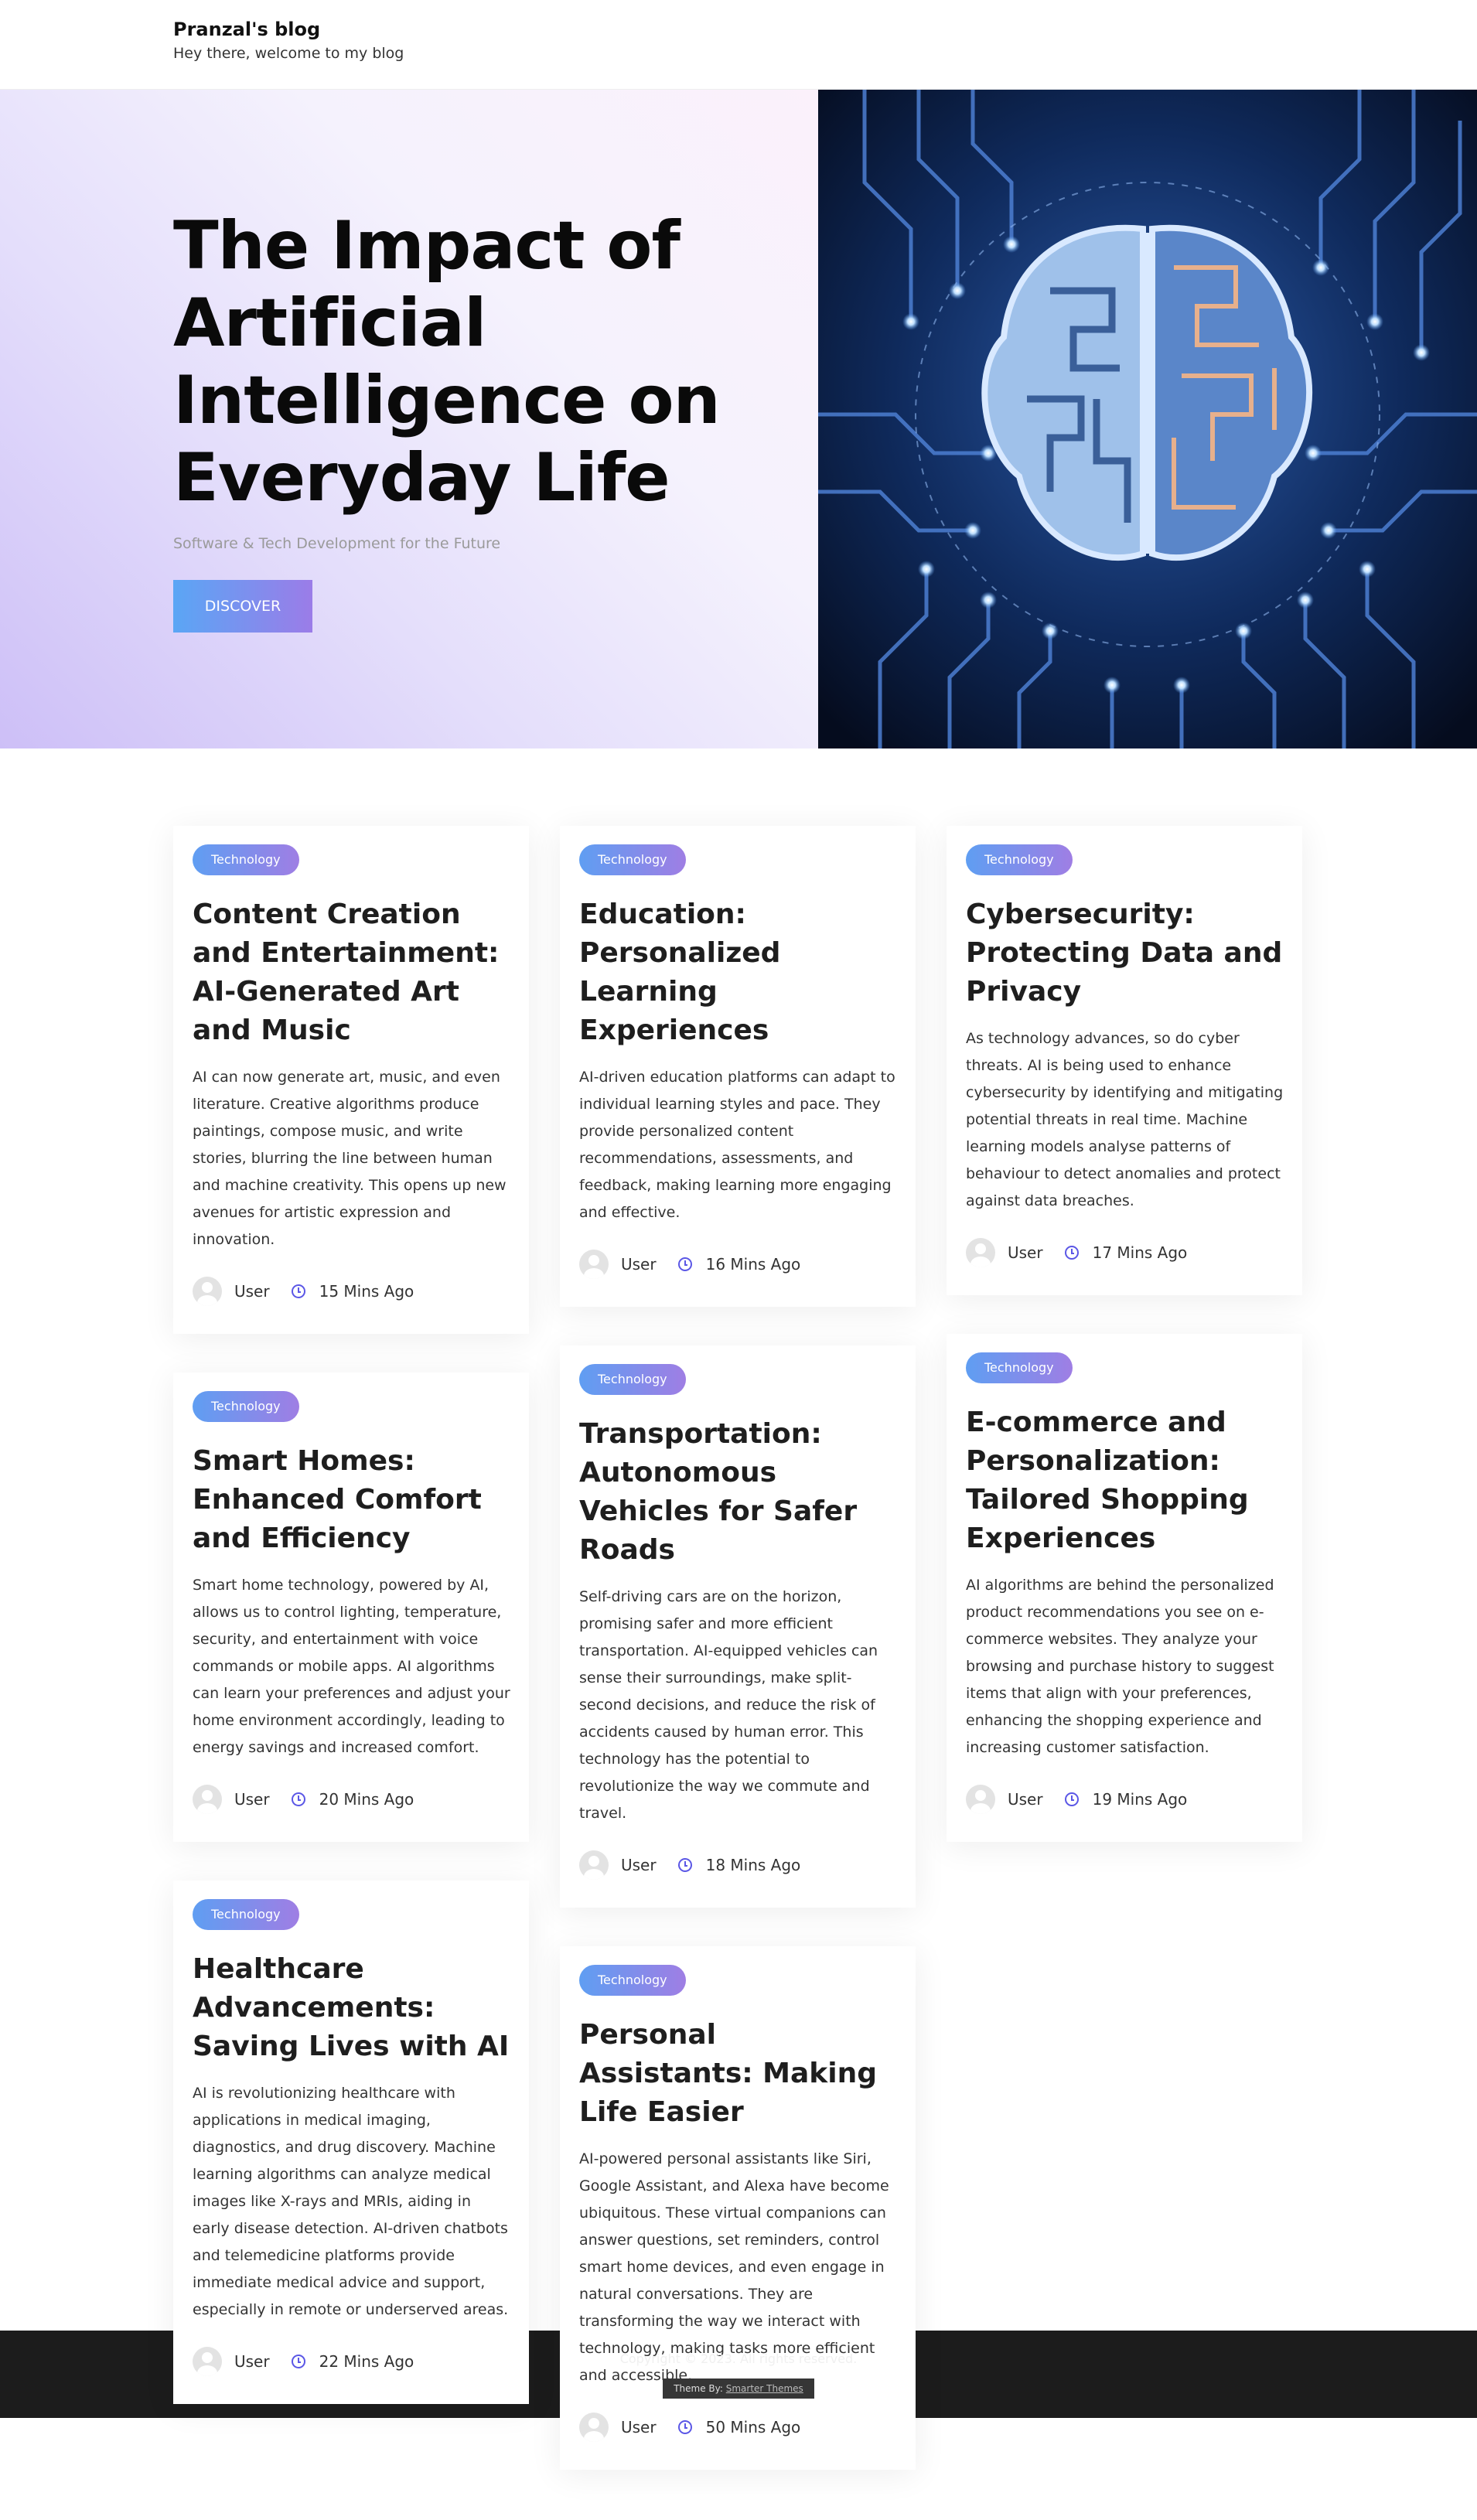  I want to click on site-title: Pranzal's blog, so click(825, 30).